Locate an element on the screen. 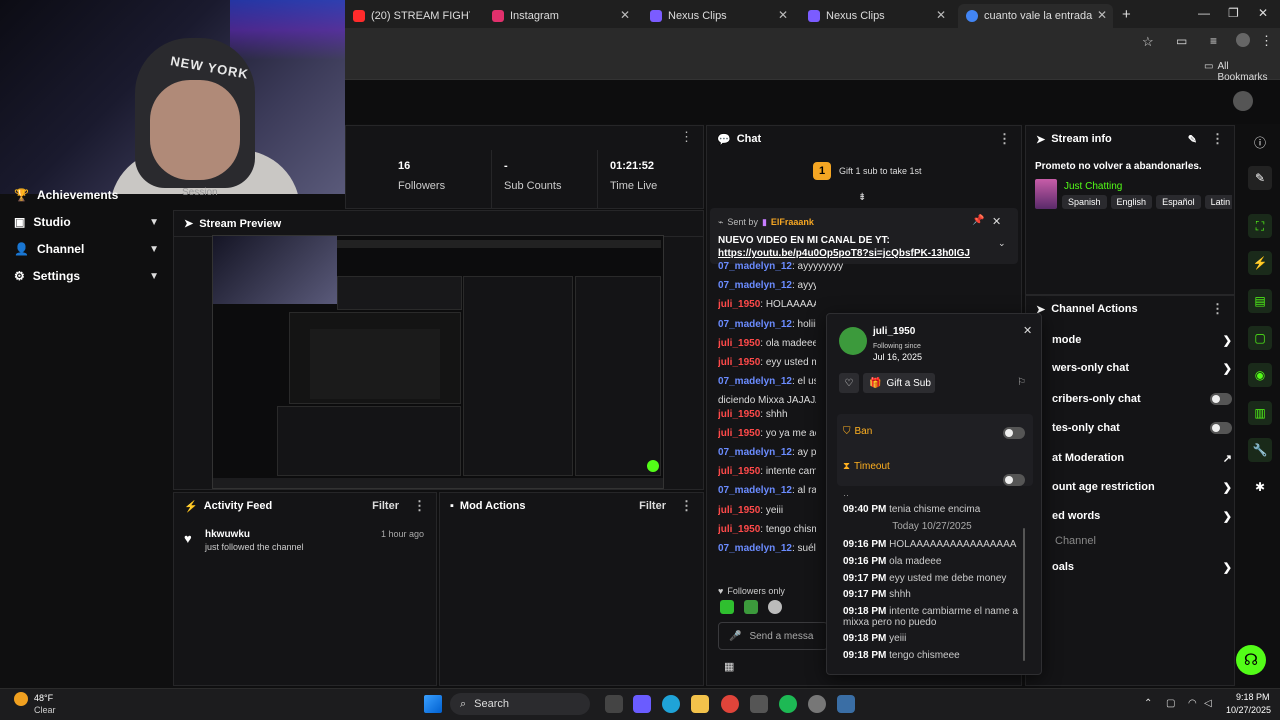 Image resolution: width=1280 pixels, height=720 pixels. chat-message: juli_1950: tengo chisme is located at coordinates (767, 529).